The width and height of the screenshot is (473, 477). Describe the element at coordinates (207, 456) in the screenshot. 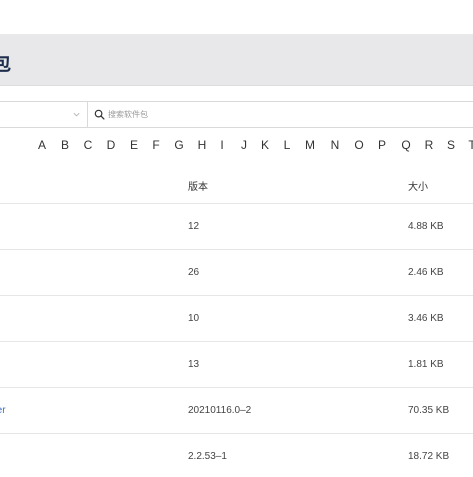

I see `package-version: 2.2.53–1` at that location.